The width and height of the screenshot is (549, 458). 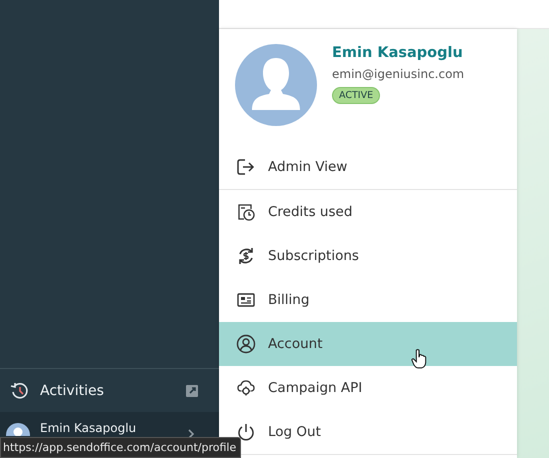 What do you see at coordinates (368, 212) in the screenshot?
I see `menu-item: Credits used` at bounding box center [368, 212].